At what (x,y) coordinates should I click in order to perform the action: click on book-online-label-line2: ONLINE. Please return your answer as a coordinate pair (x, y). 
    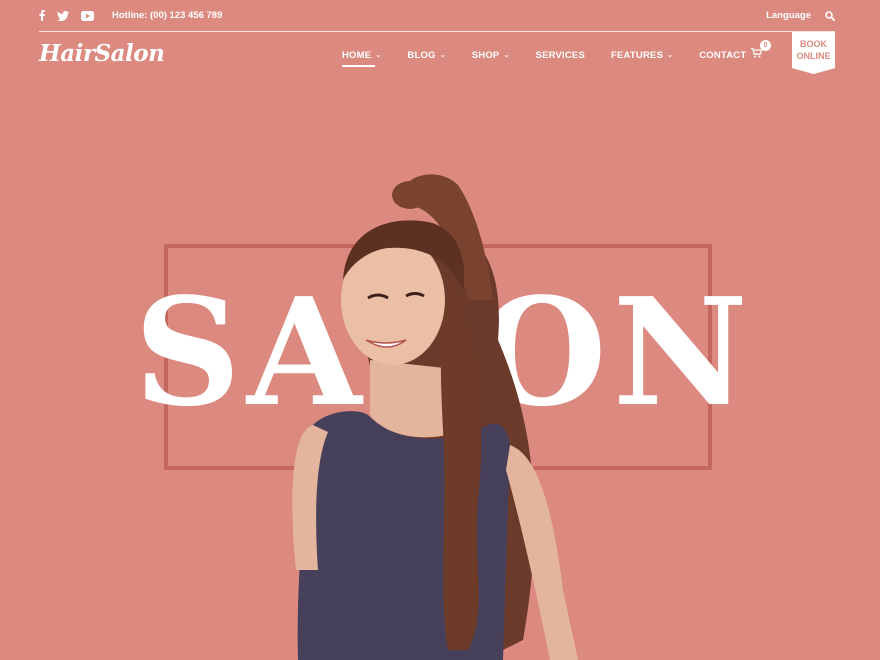
    Looking at the image, I should click on (813, 56).